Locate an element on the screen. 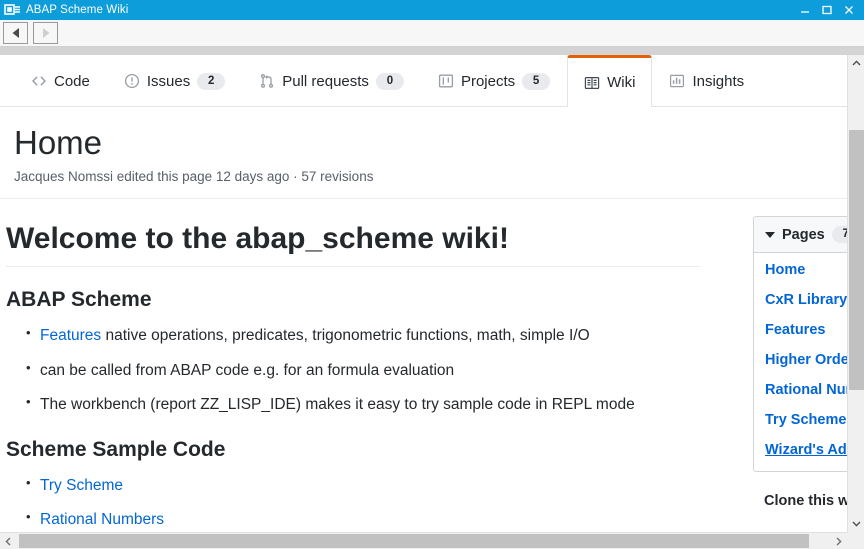 The height and width of the screenshot is (549, 864). forward-arrow-icon is located at coordinates (45, 33).